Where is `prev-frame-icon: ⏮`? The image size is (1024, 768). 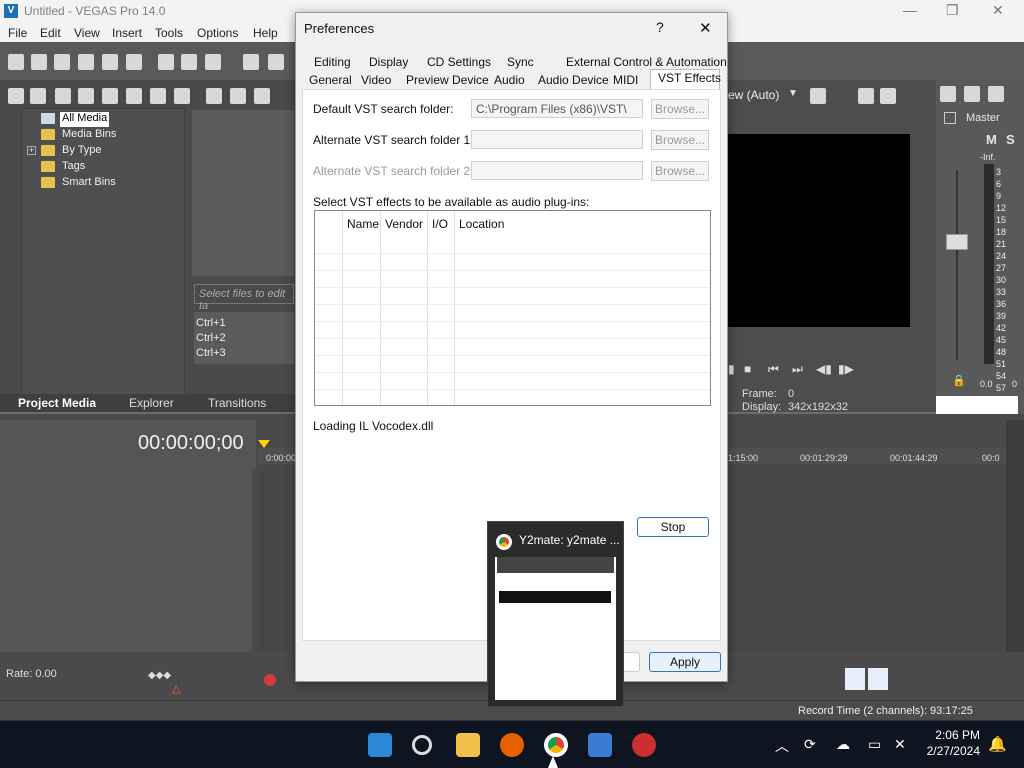
prev-frame-icon: ⏮ is located at coordinates (773, 369).